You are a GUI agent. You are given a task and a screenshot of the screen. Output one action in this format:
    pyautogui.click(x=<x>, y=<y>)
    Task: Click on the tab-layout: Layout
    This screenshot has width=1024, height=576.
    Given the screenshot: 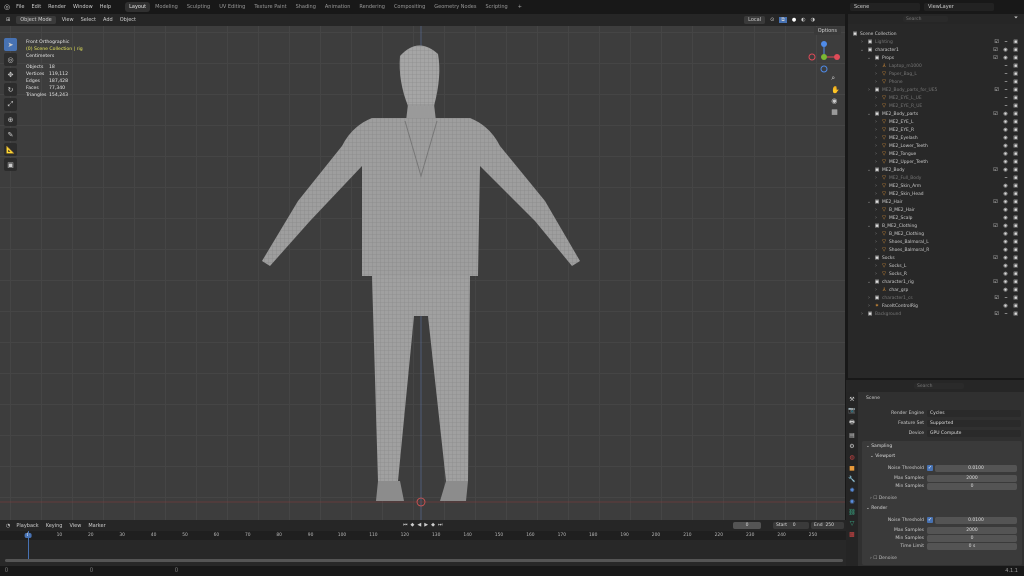 What is the action you would take?
    pyautogui.click(x=138, y=7)
    